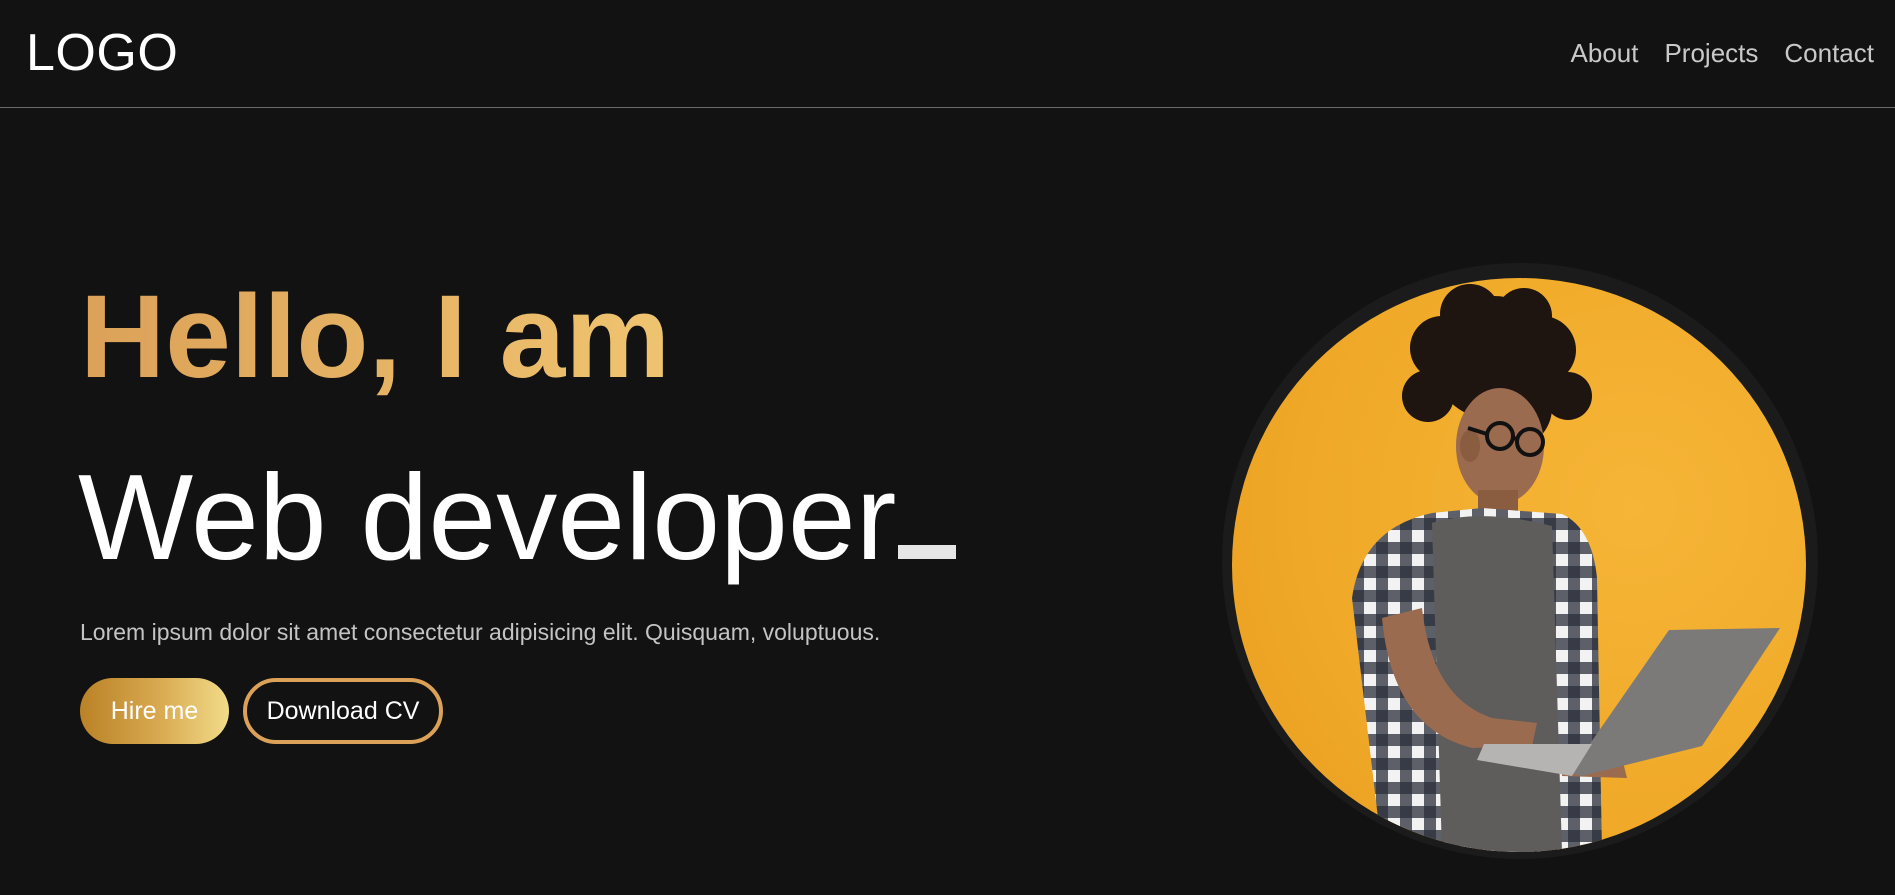 This screenshot has height=895, width=1895. I want to click on logo: LOGO, so click(102, 53).